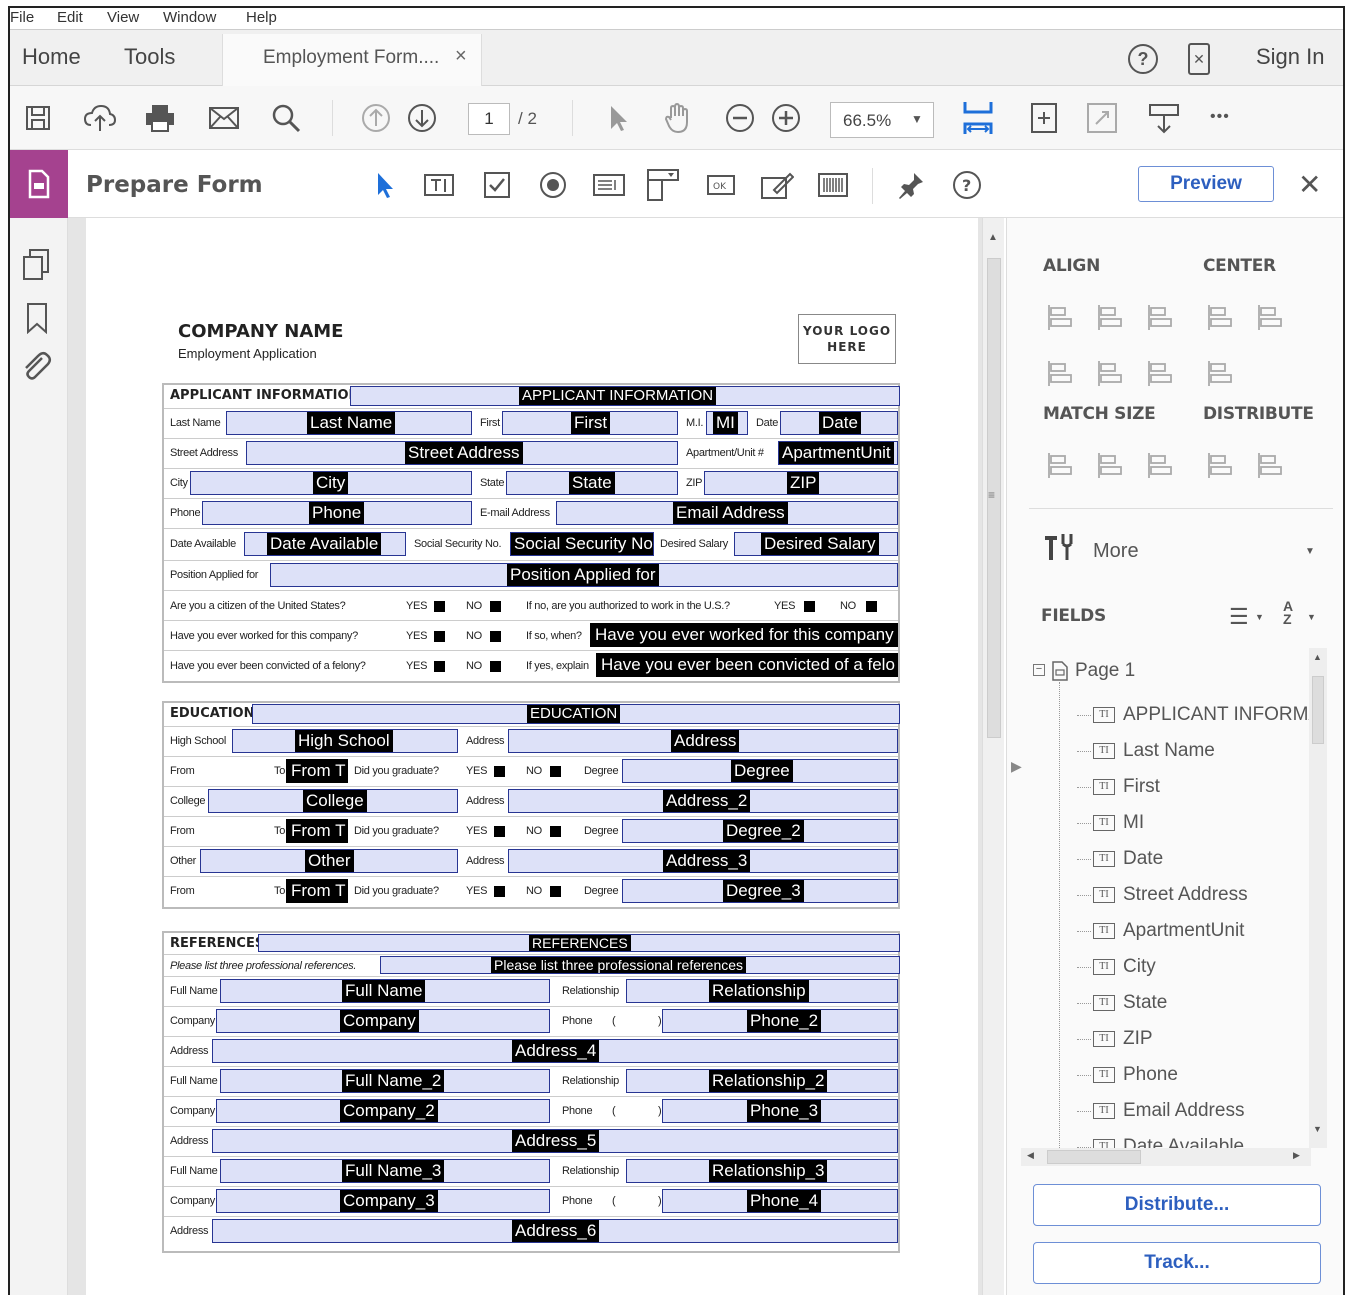  What do you see at coordinates (801, 483) in the screenshot?
I see `zip-field: ZIP` at bounding box center [801, 483].